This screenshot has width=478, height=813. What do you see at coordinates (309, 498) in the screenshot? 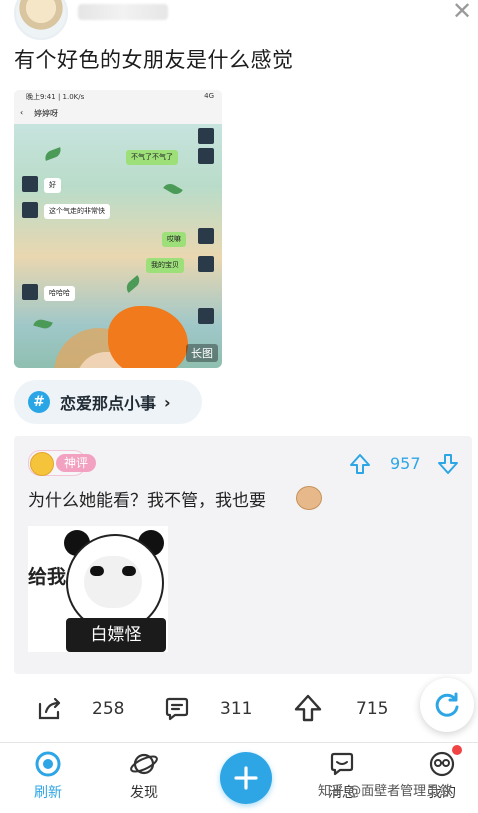
I see `dog-emoji-icon` at bounding box center [309, 498].